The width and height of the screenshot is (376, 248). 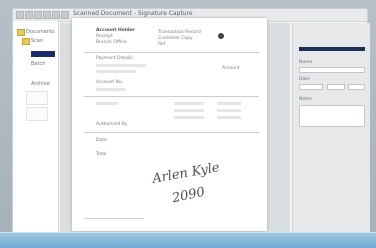 What do you see at coordinates (306, 62) in the screenshot?
I see `name-label: Name` at bounding box center [306, 62].